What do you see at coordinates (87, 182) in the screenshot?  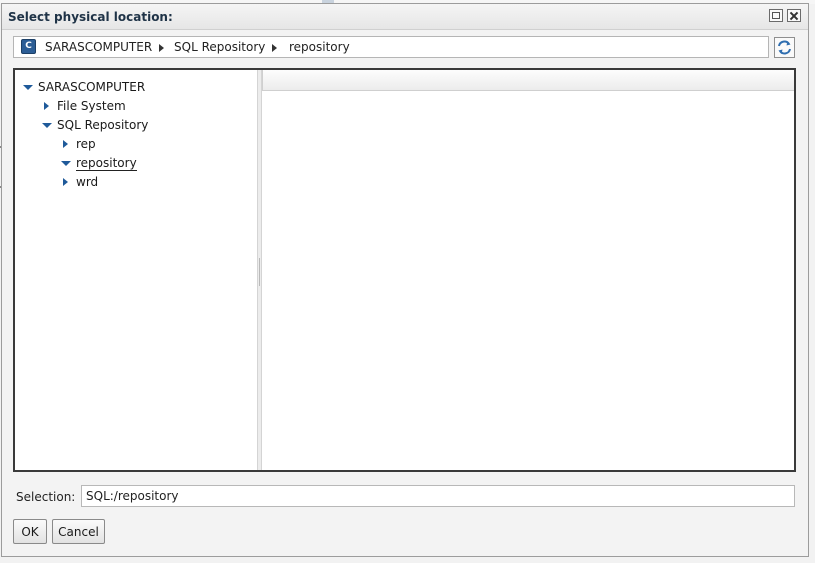 I see `tree-node-label: wrd` at bounding box center [87, 182].